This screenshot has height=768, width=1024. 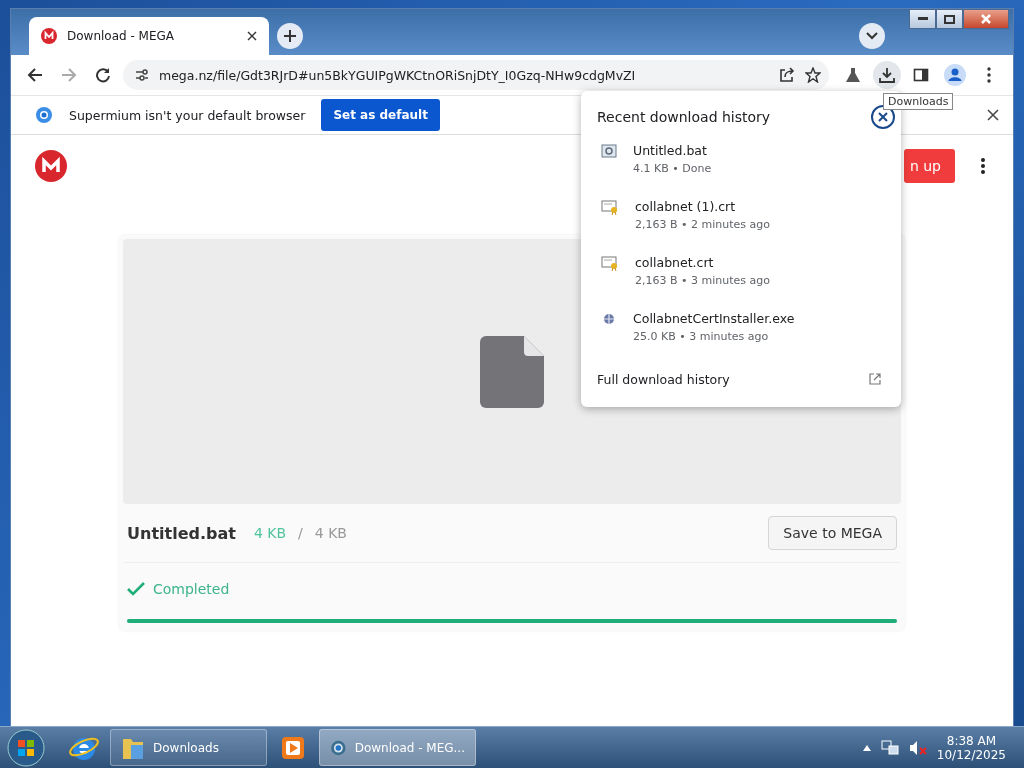 What do you see at coordinates (380, 115) in the screenshot?
I see `set-default-button: Set as default` at bounding box center [380, 115].